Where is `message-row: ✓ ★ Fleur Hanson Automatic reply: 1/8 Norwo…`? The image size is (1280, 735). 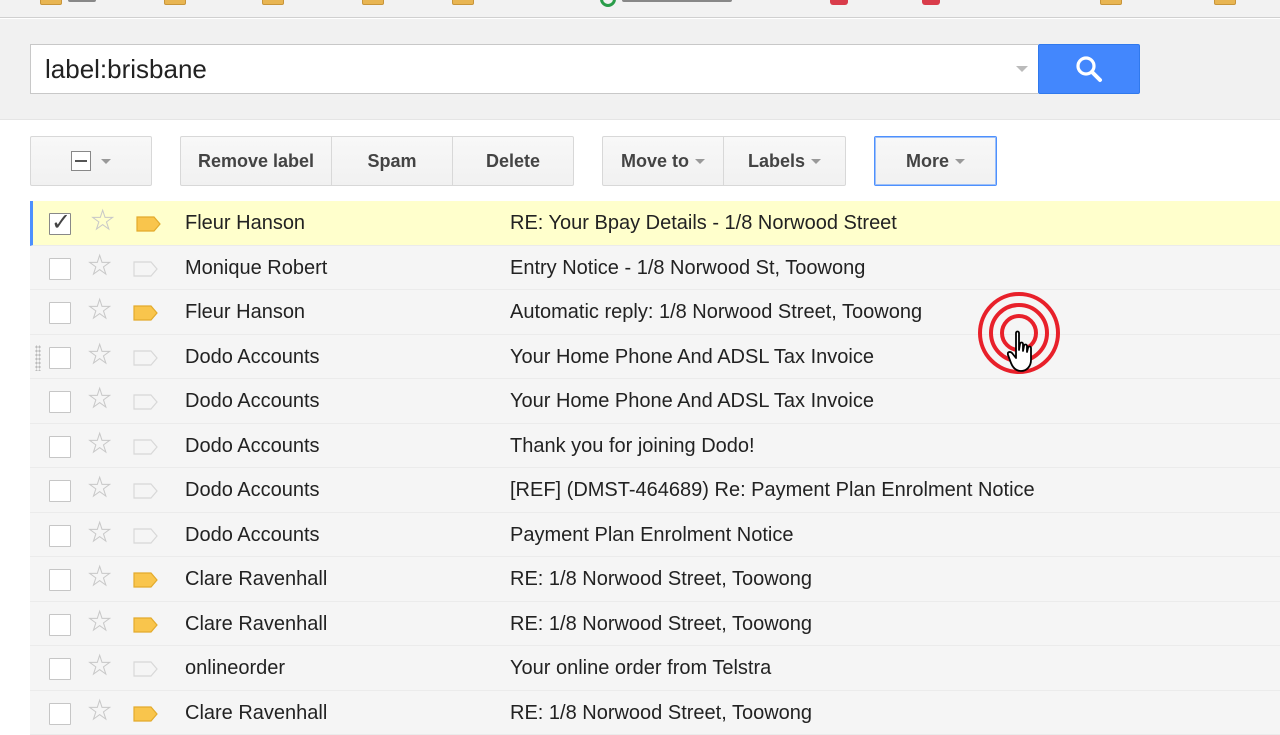
message-row: ✓ ★ Fleur Hanson Automatic reply: 1/8 Norwo… is located at coordinates (655, 312).